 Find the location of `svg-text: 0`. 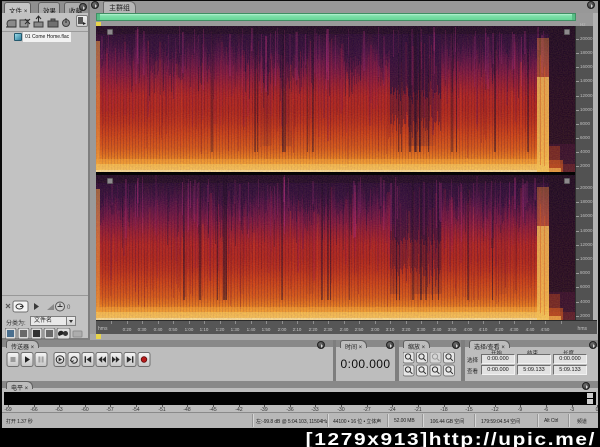

svg-text: 0 is located at coordinates (69, 308).